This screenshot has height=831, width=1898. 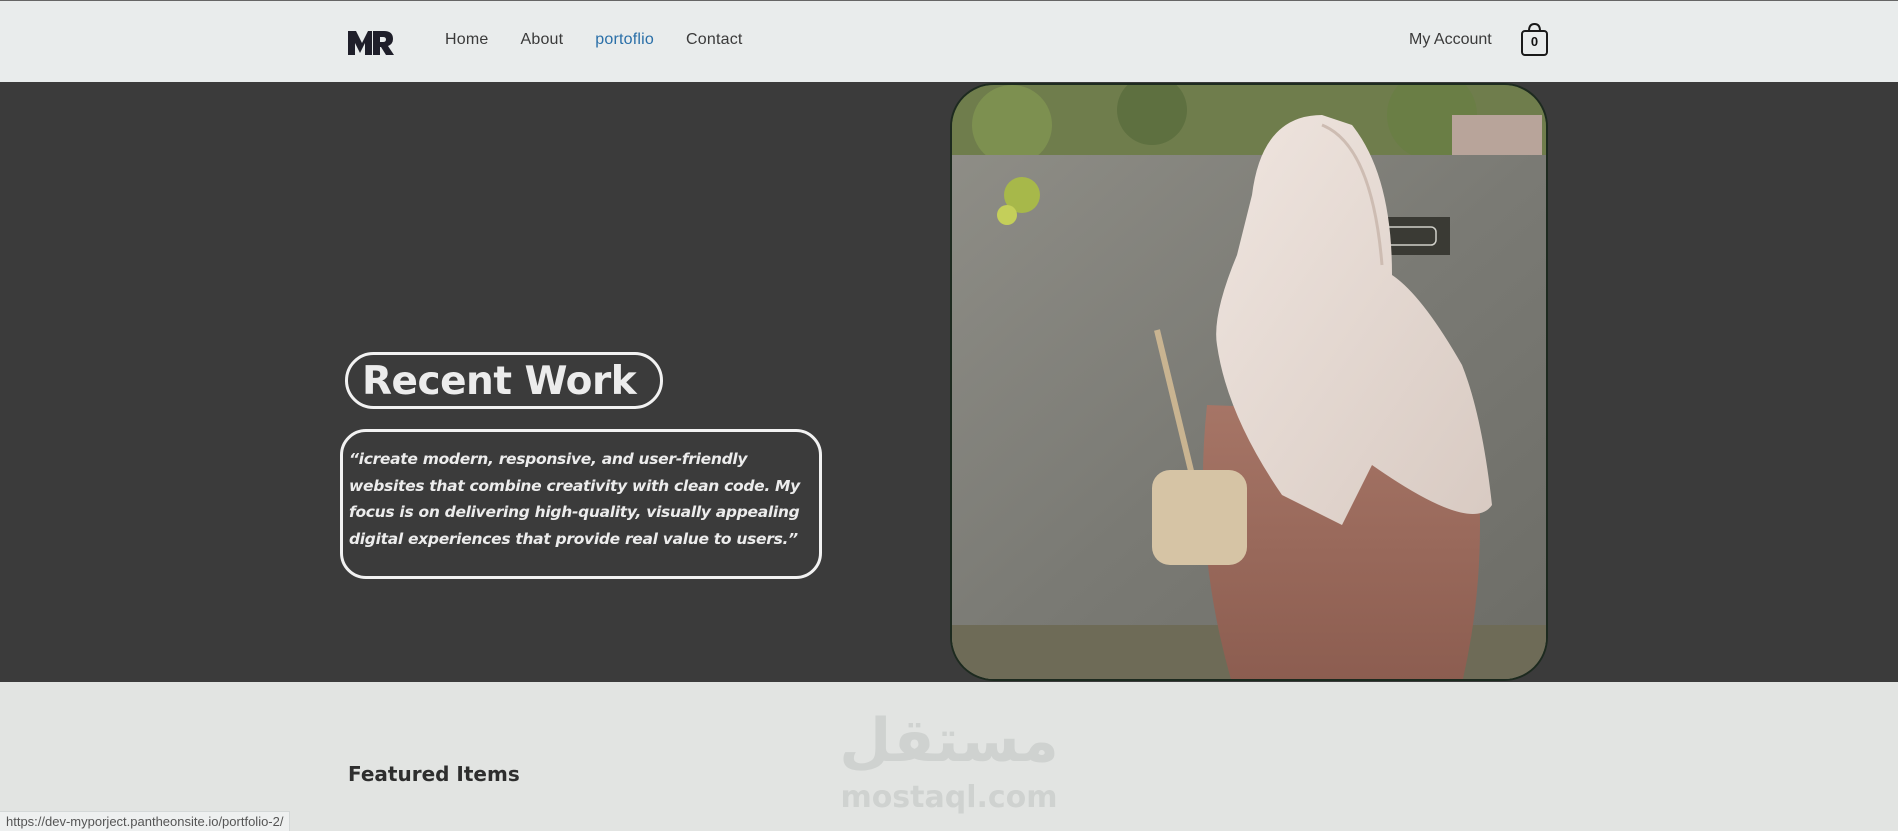 I want to click on main-nav: Home About portoflio Contact, so click(x=594, y=40).